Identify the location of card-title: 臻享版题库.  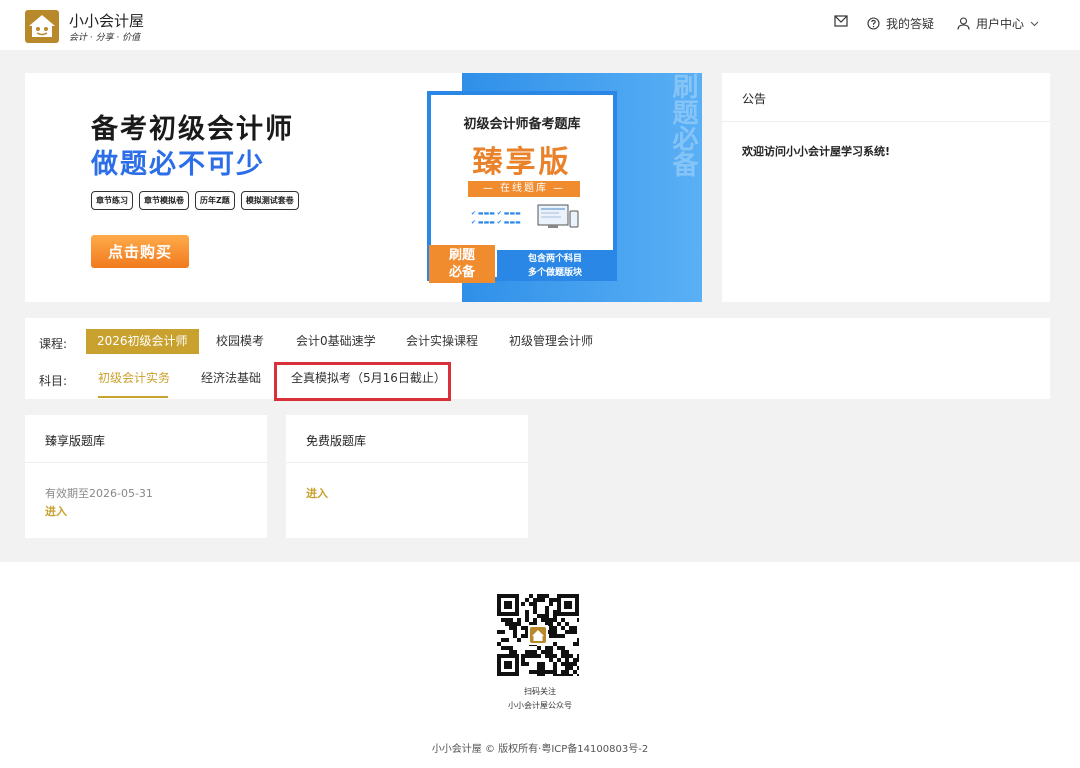
(75, 441).